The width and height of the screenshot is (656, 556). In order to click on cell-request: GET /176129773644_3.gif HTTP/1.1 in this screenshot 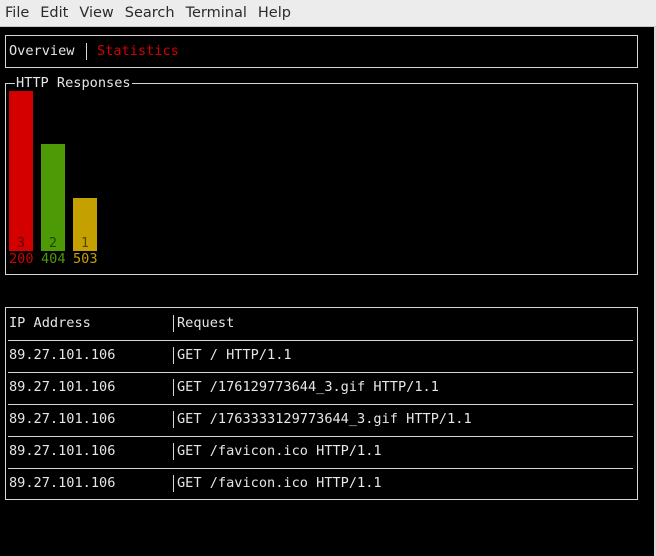, I will do `click(308, 387)`.